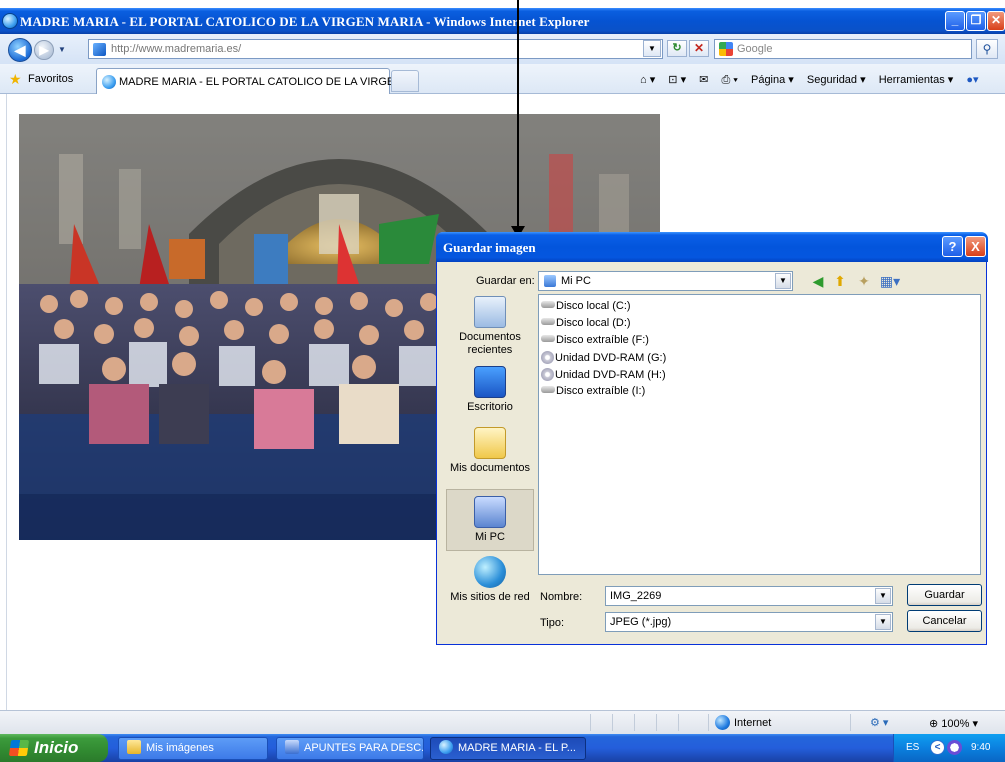 The height and width of the screenshot is (762, 1005). Describe the element at coordinates (502, 722) in the screenshot. I see `status-bar: Internet ⚙ ▾ ⊕ 100% ▾` at that location.